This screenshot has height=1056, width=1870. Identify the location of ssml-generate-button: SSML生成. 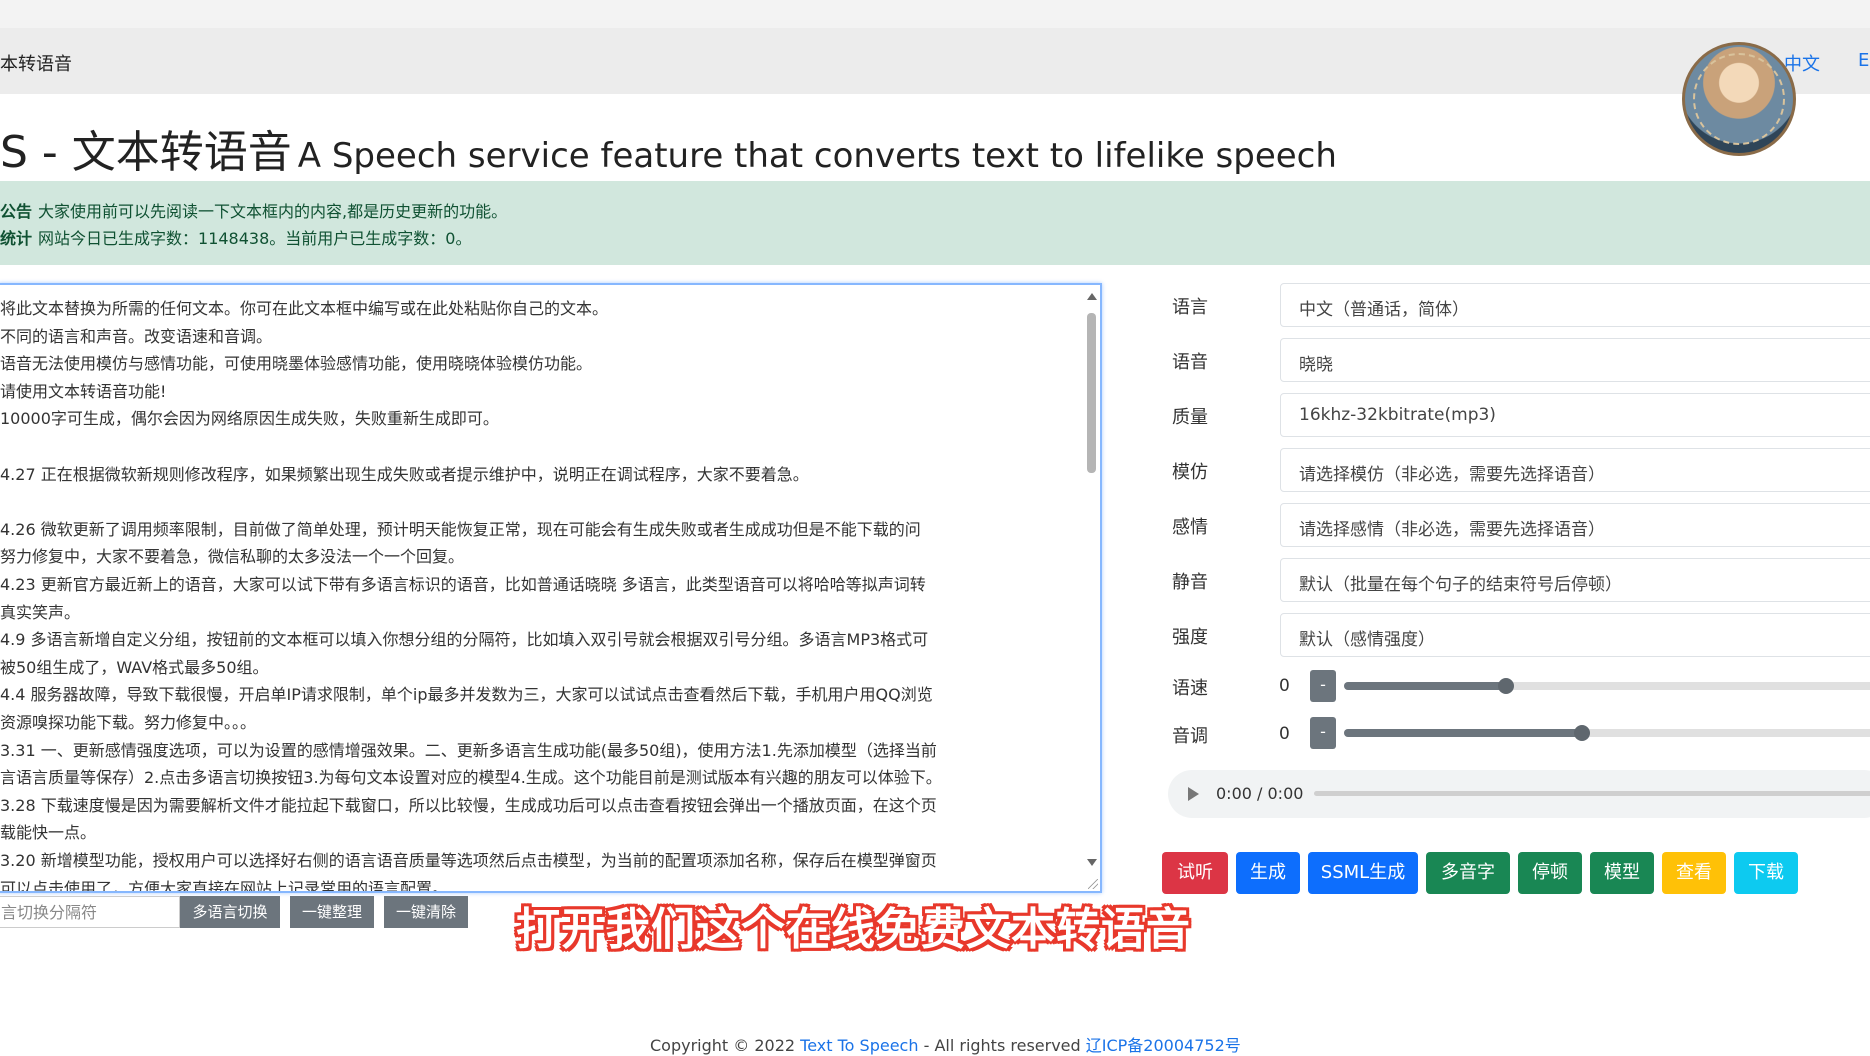
(1363, 873).